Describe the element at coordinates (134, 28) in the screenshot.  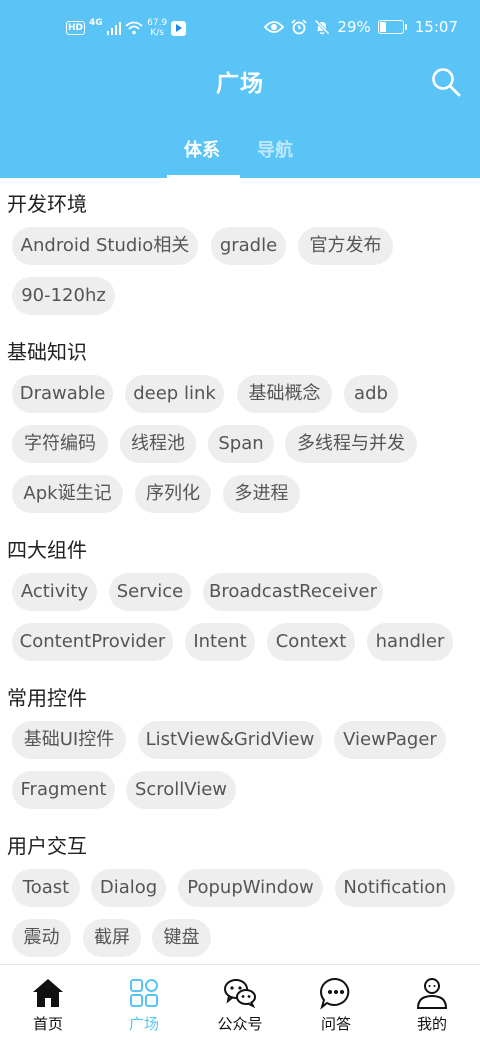
I see `wifi-icon` at that location.